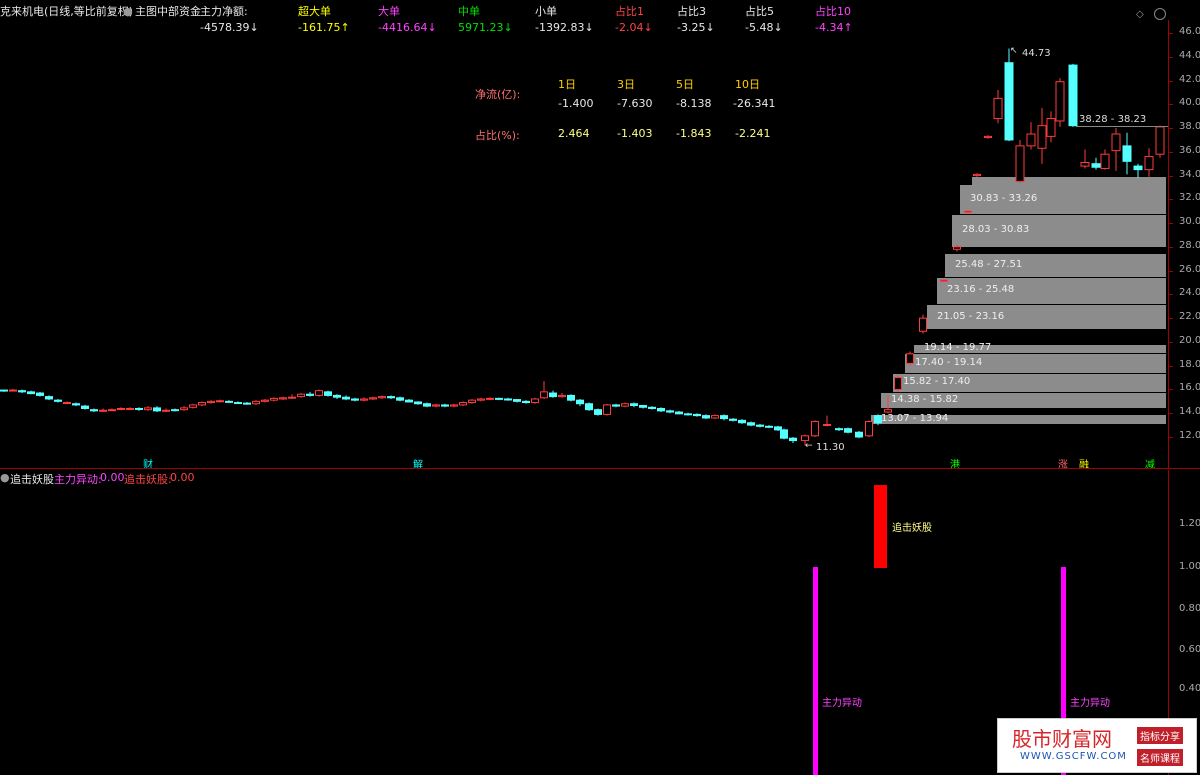 The height and width of the screenshot is (775, 1200). I want to click on sub-item-value-0: 0.00, so click(112, 477).